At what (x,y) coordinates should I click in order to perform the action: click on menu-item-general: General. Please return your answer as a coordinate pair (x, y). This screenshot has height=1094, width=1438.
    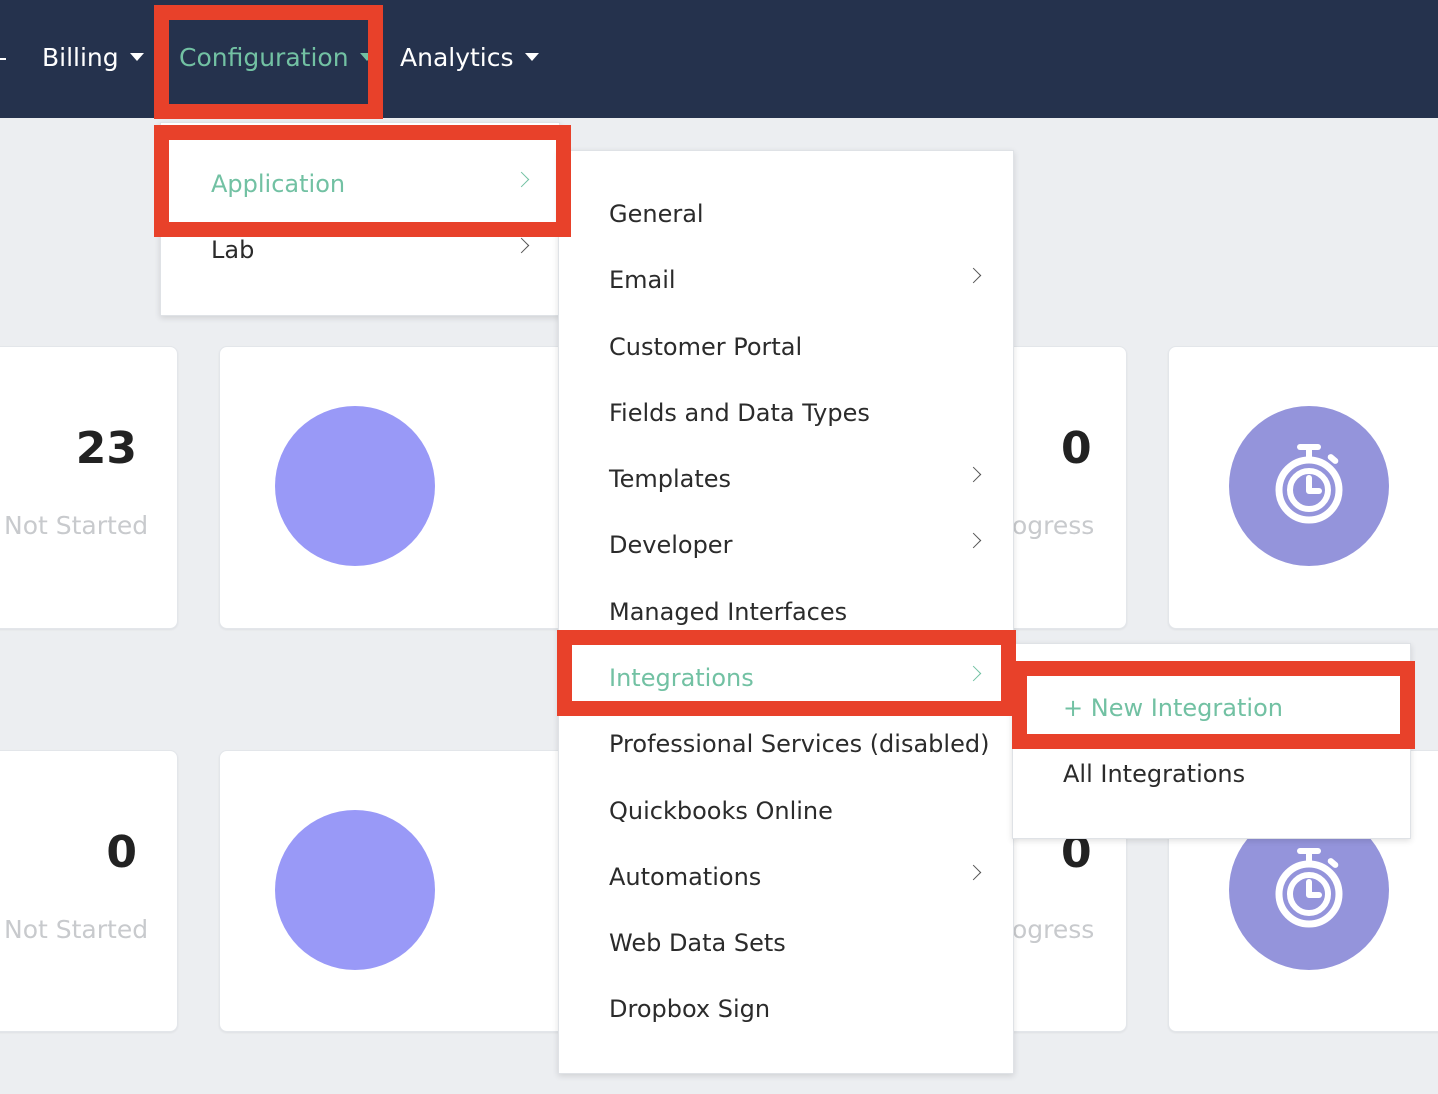
    Looking at the image, I should click on (656, 214).